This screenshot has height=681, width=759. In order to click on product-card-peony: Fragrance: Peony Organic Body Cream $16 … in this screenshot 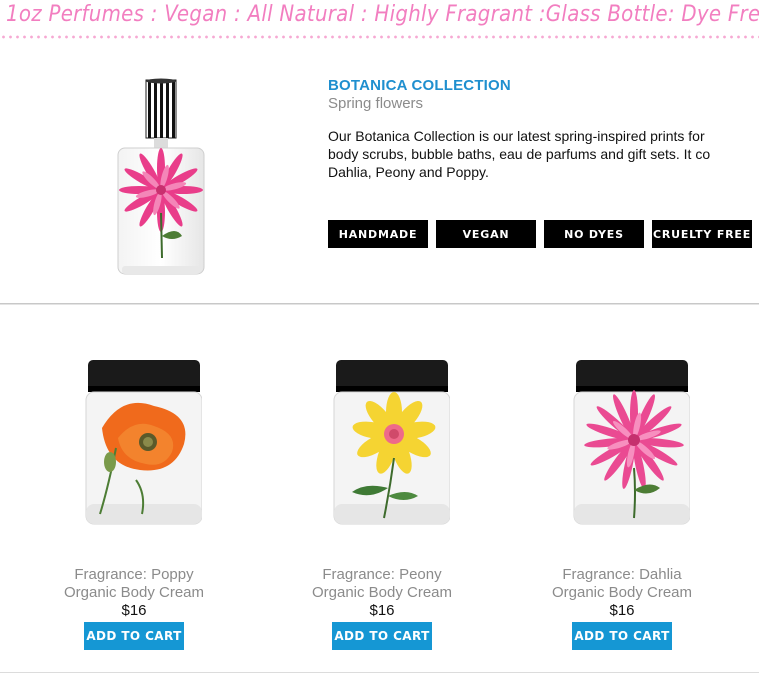, I will do `click(382, 500)`.